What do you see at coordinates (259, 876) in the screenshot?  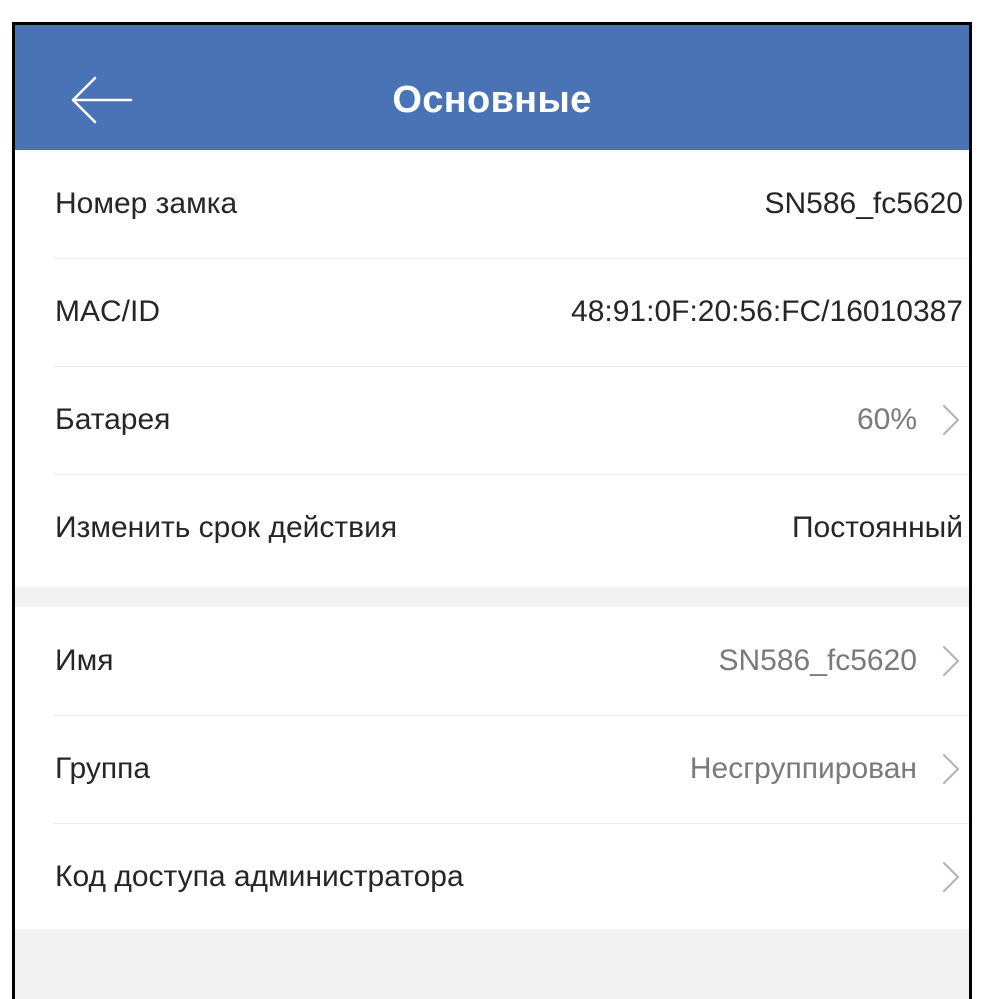 I see `admin-passcode-label: Код доступа администратора` at bounding box center [259, 876].